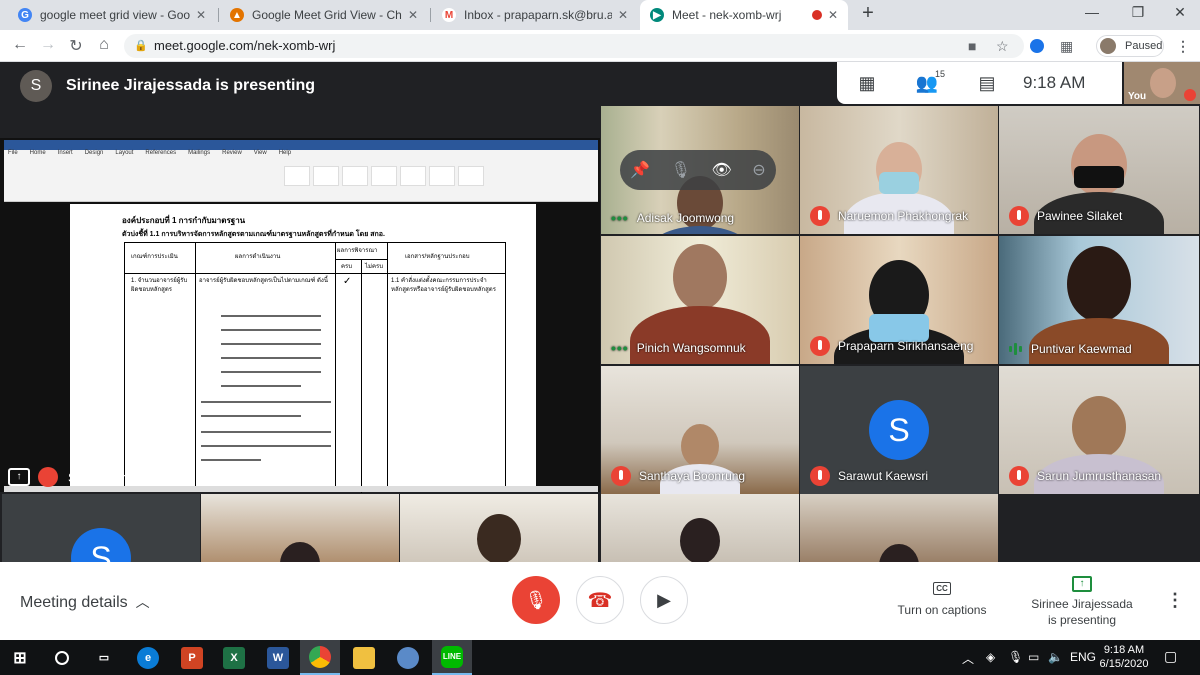  Describe the element at coordinates (867, 83) in the screenshot. I see `grid-view-icon: ▦` at that location.